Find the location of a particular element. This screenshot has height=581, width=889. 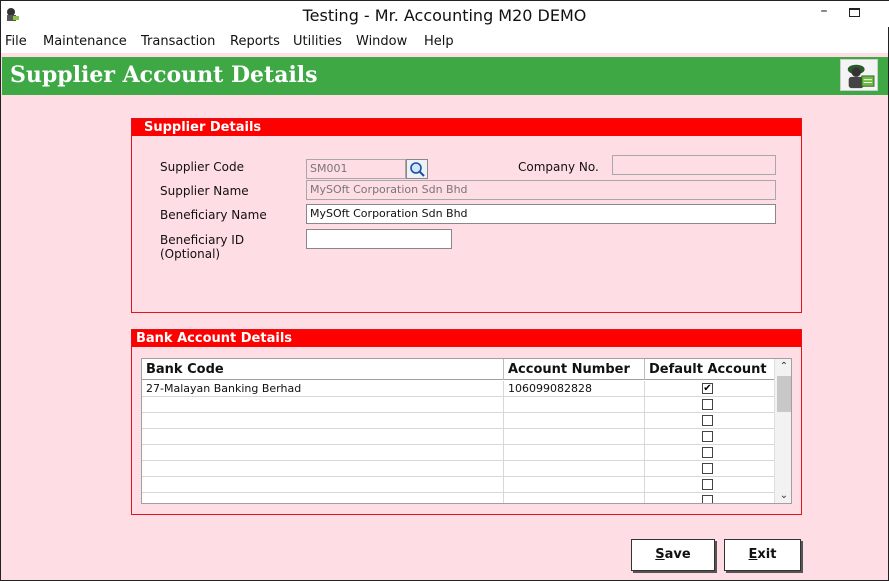

menu-help: Help is located at coordinates (439, 41).